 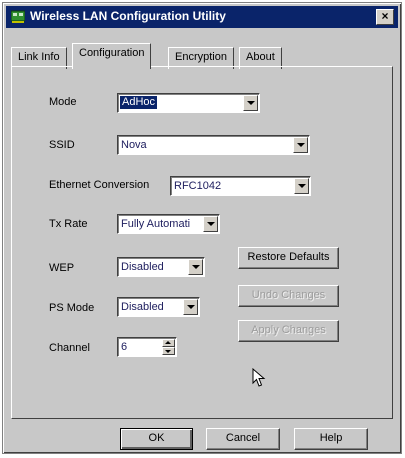 I want to click on cancel-button: Cancel, so click(x=243, y=439).